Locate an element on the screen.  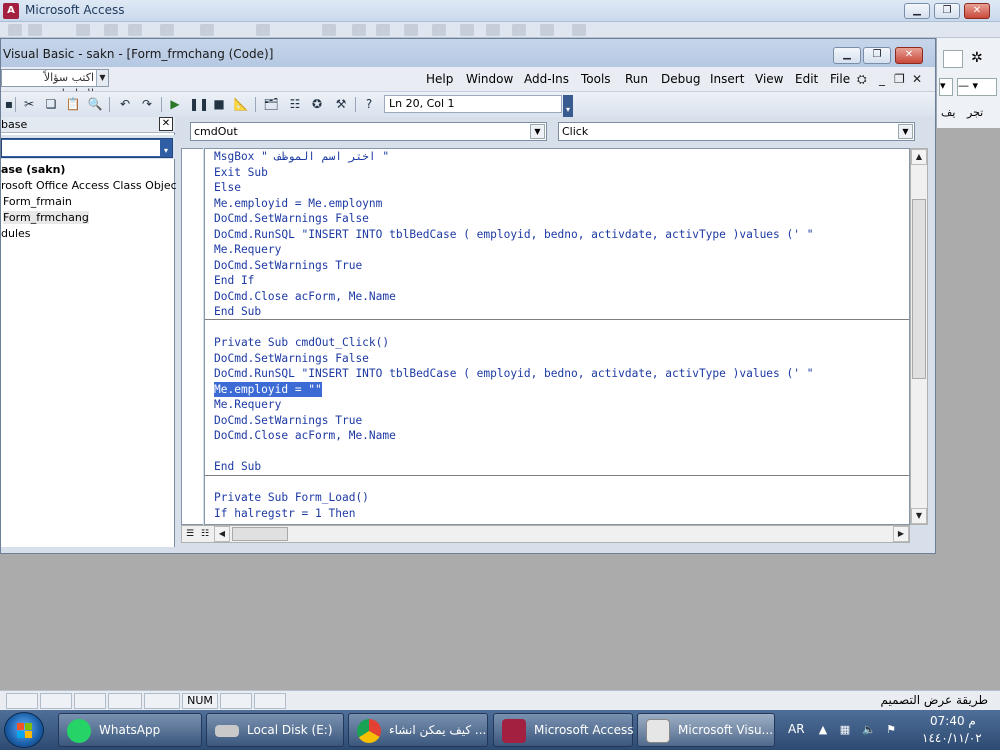
network-icon: ▦ is located at coordinates (845, 730).